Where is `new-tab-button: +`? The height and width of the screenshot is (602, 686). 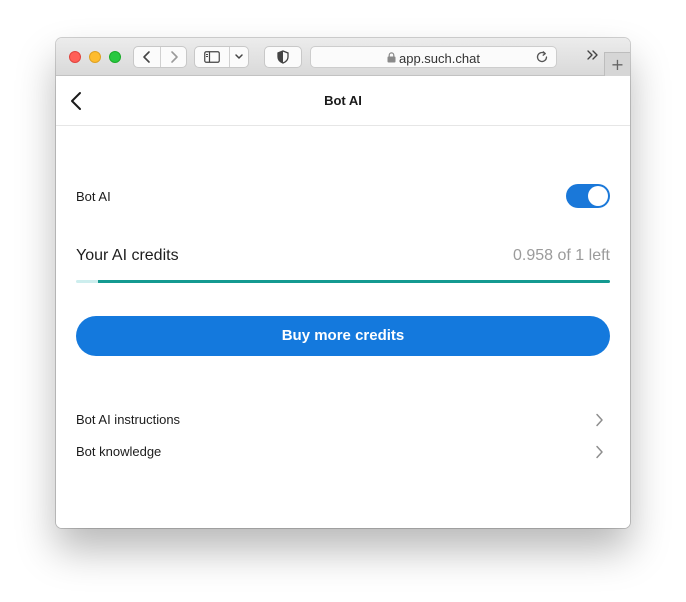 new-tab-button: + is located at coordinates (617, 64).